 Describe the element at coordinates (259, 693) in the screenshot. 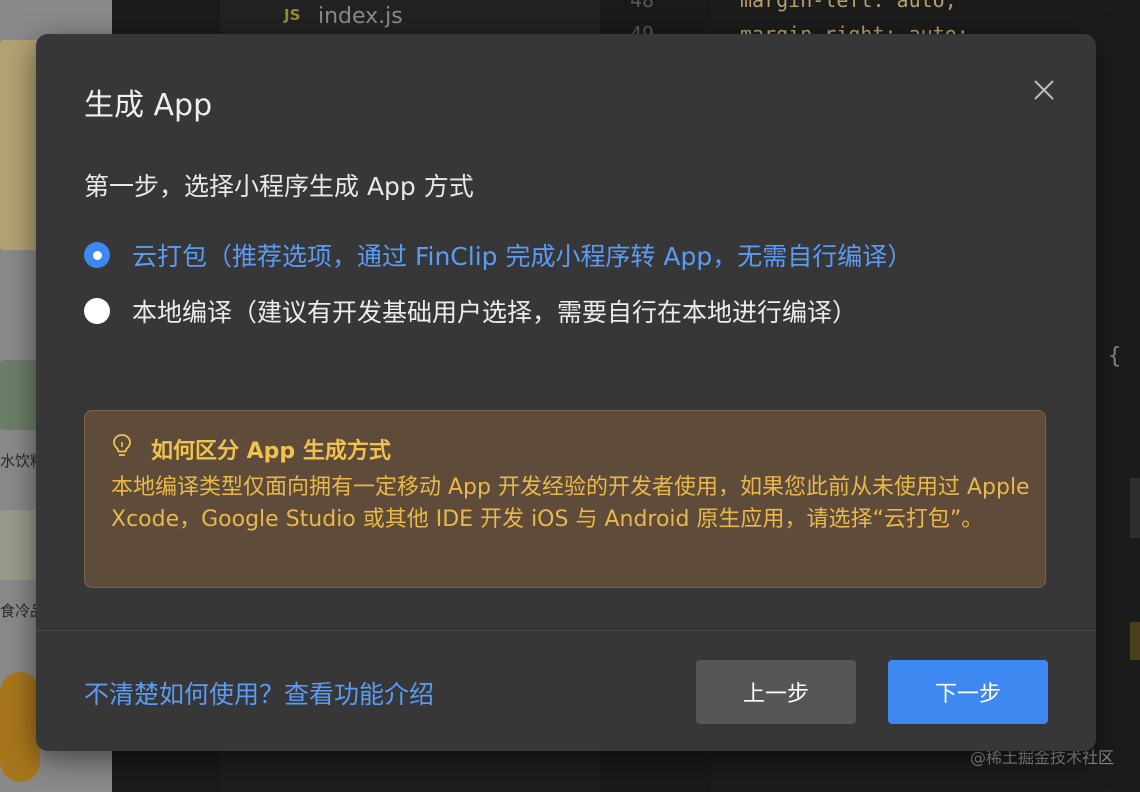

I see `help-link: 不清楚如何使用？查看功能介绍` at that location.